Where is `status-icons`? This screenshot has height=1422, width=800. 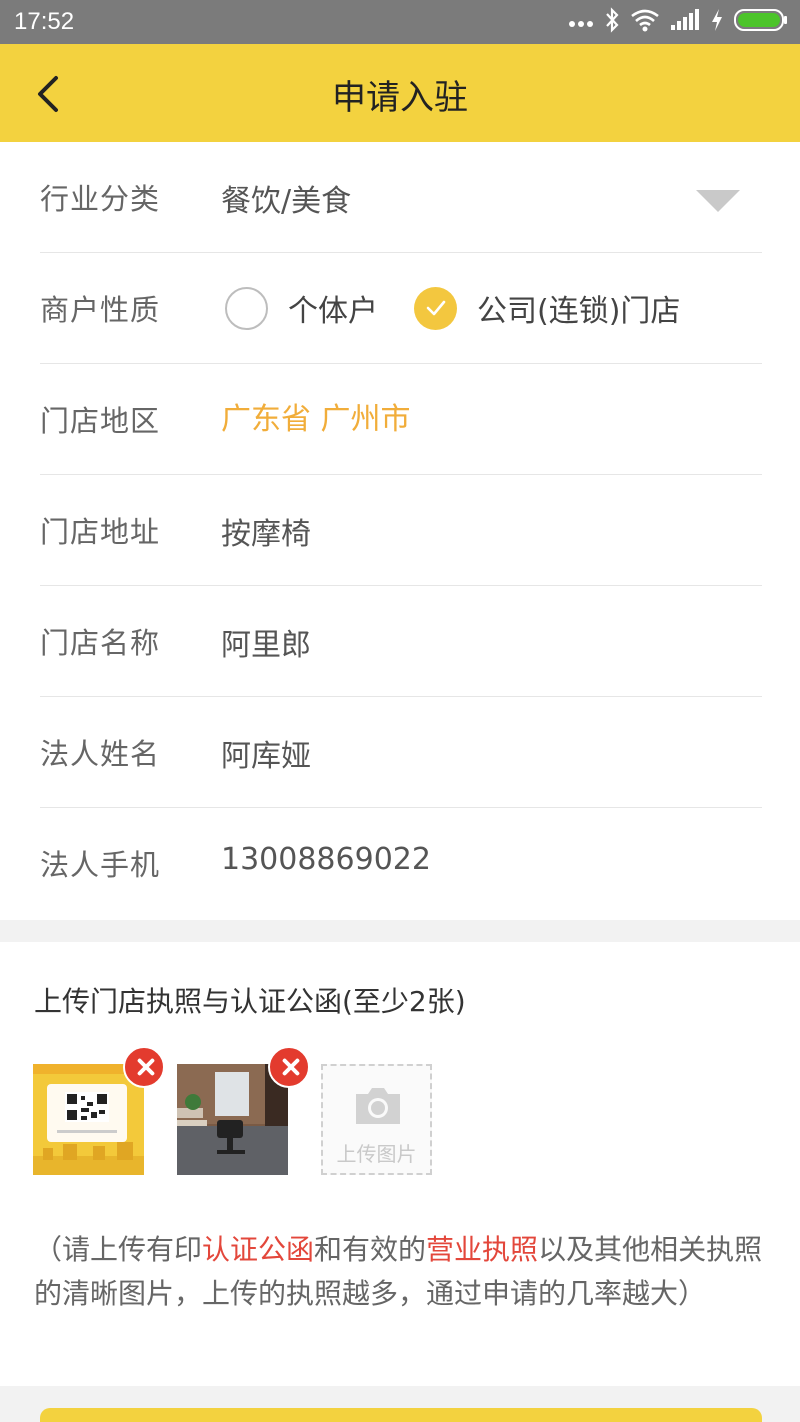 status-icons is located at coordinates (678, 22).